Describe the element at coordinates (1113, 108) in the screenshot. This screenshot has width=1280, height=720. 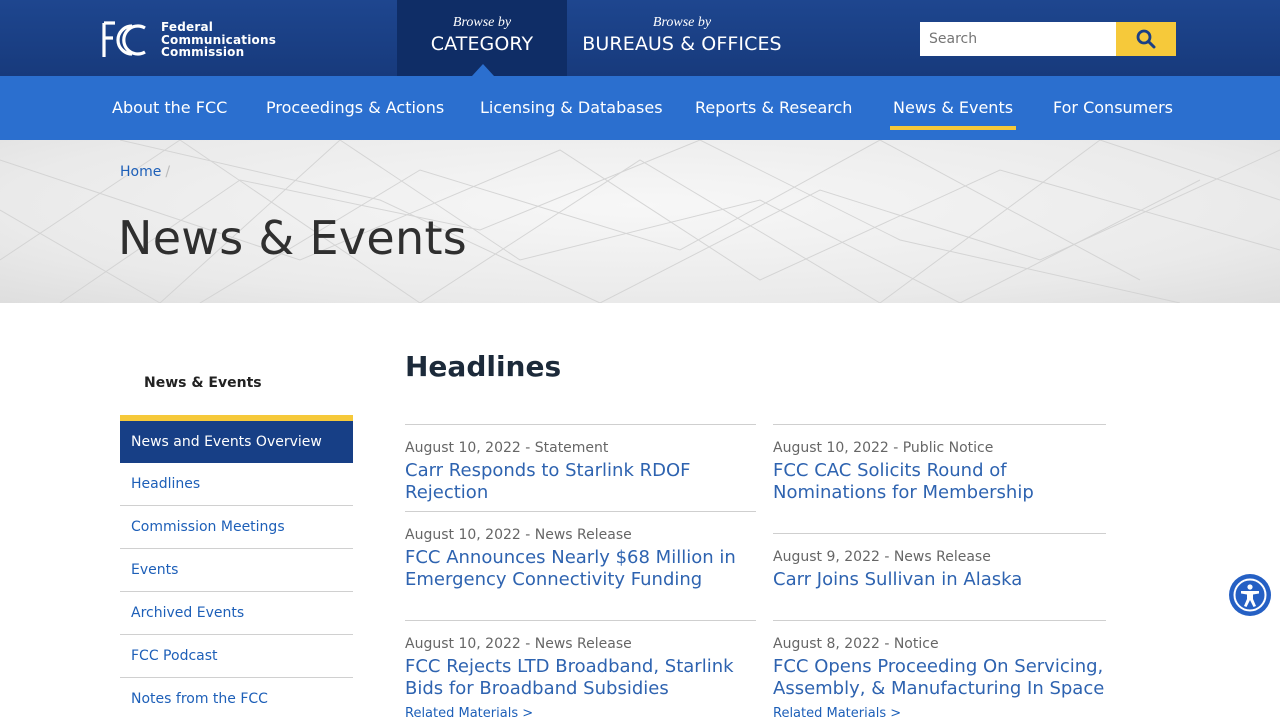
I see `nav-for-consumers: For Consumers` at that location.